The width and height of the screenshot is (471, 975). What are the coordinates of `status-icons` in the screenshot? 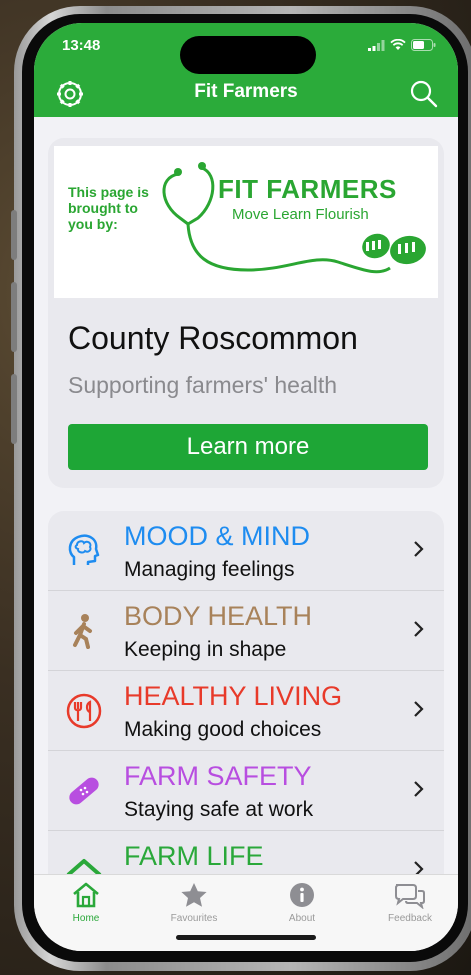 It's located at (402, 45).